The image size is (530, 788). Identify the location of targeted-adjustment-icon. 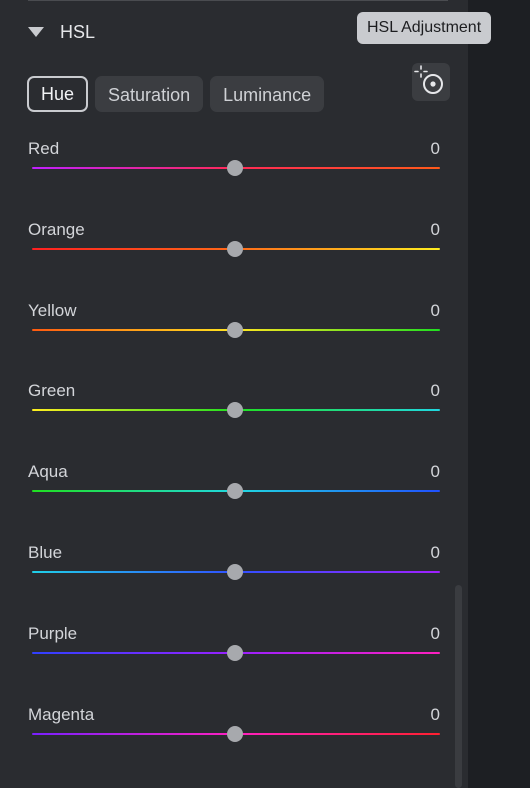
(428, 79).